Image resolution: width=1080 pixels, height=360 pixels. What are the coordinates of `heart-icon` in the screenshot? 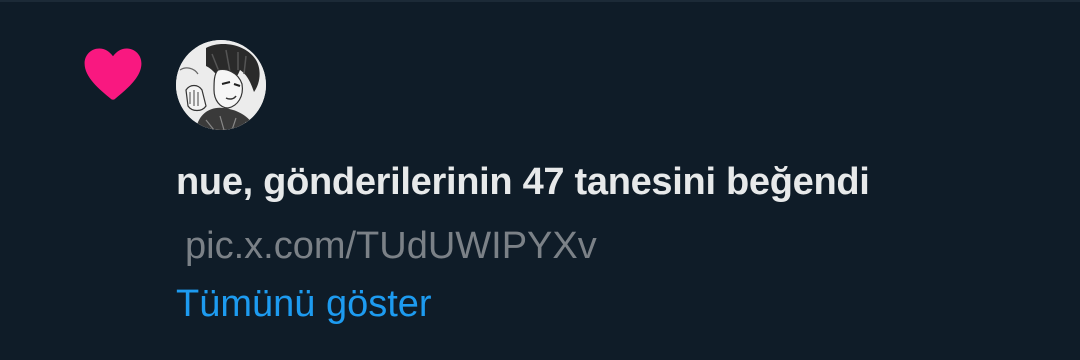 It's located at (113, 74).